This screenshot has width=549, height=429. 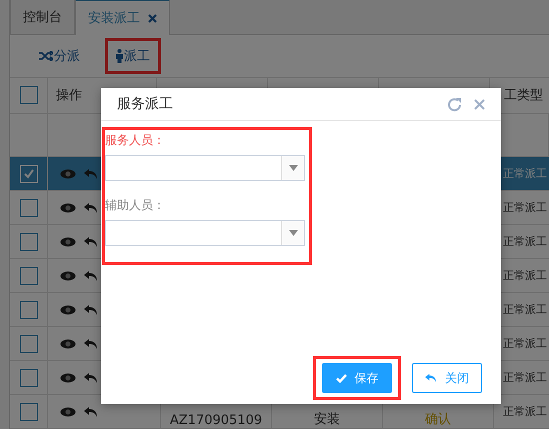 What do you see at coordinates (216, 420) in the screenshot?
I see `table-cell: AZ170905109` at bounding box center [216, 420].